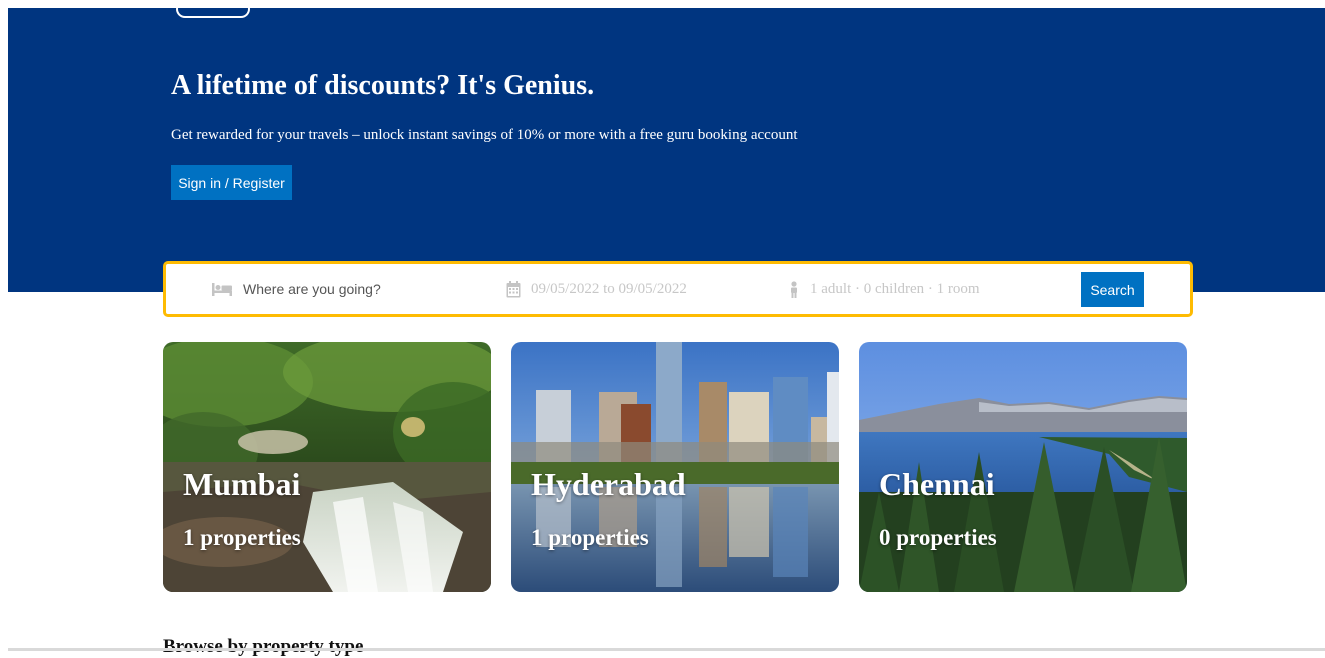 This screenshot has height=658, width=1325. Describe the element at coordinates (327, 467) in the screenshot. I see `featured-card-mumbai: Mumbai 1 properties` at that location.